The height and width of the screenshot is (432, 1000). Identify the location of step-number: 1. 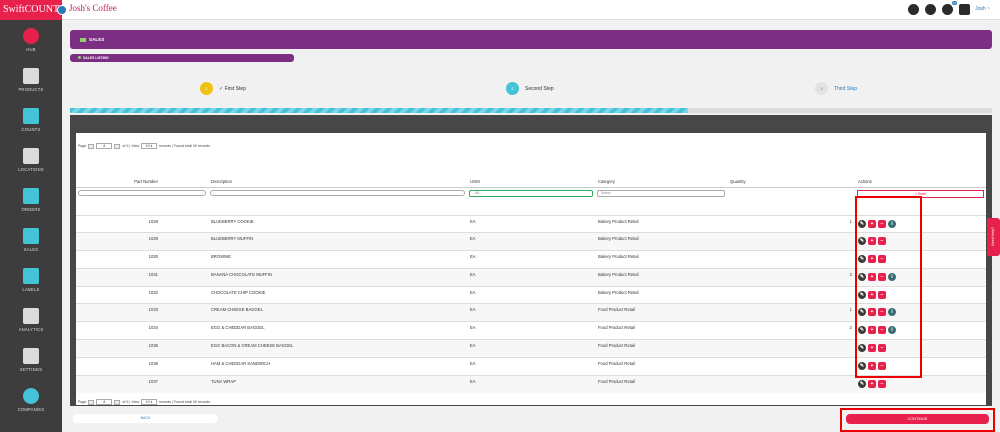
(206, 88).